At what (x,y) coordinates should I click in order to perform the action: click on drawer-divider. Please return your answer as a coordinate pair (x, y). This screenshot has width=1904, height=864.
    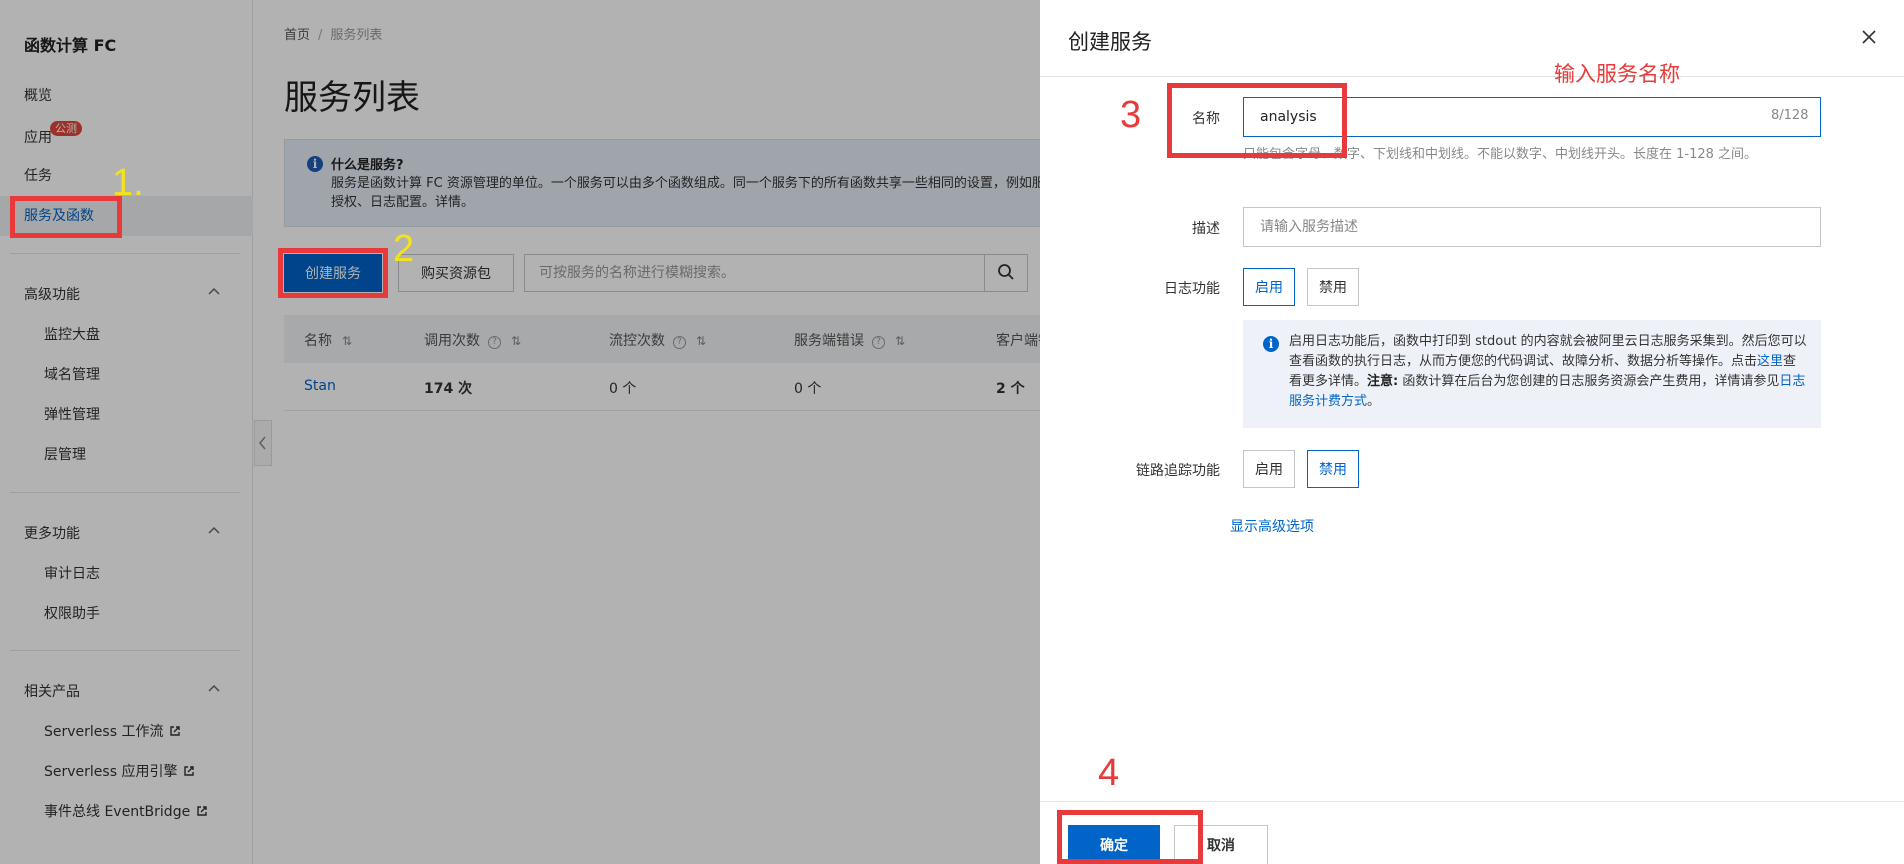
    Looking at the image, I should click on (1472, 76).